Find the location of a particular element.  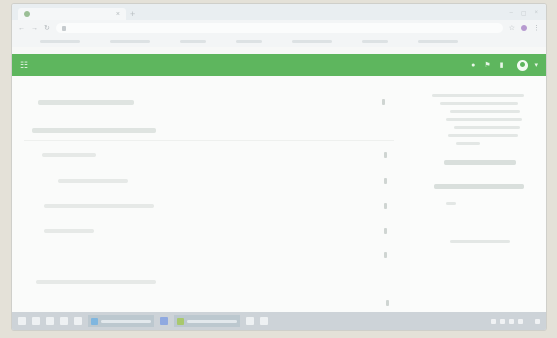

network-icon is located at coordinates (502, 321).